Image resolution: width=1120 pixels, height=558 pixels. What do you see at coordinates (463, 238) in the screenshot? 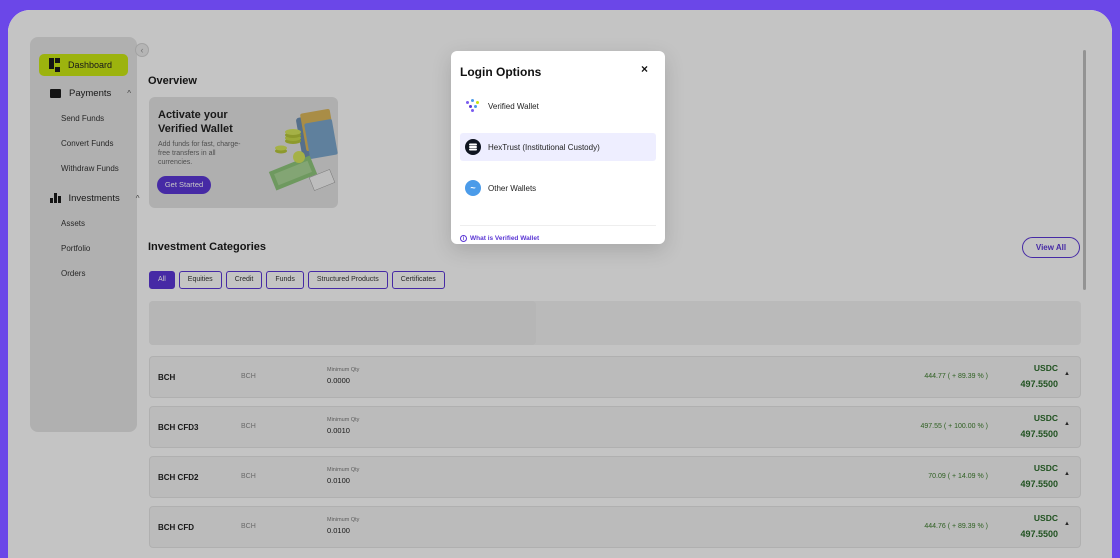
I see `info-icon: i` at bounding box center [463, 238].